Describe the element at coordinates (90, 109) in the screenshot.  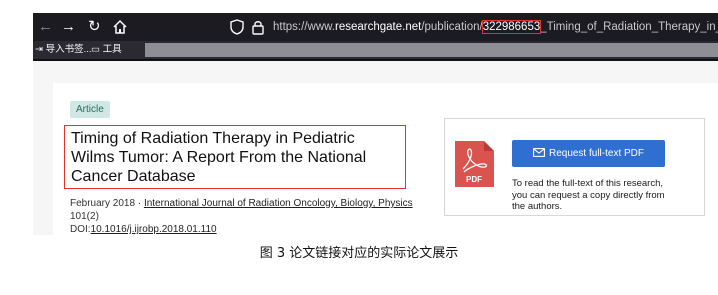
I see `article-type-badge: Article` at that location.